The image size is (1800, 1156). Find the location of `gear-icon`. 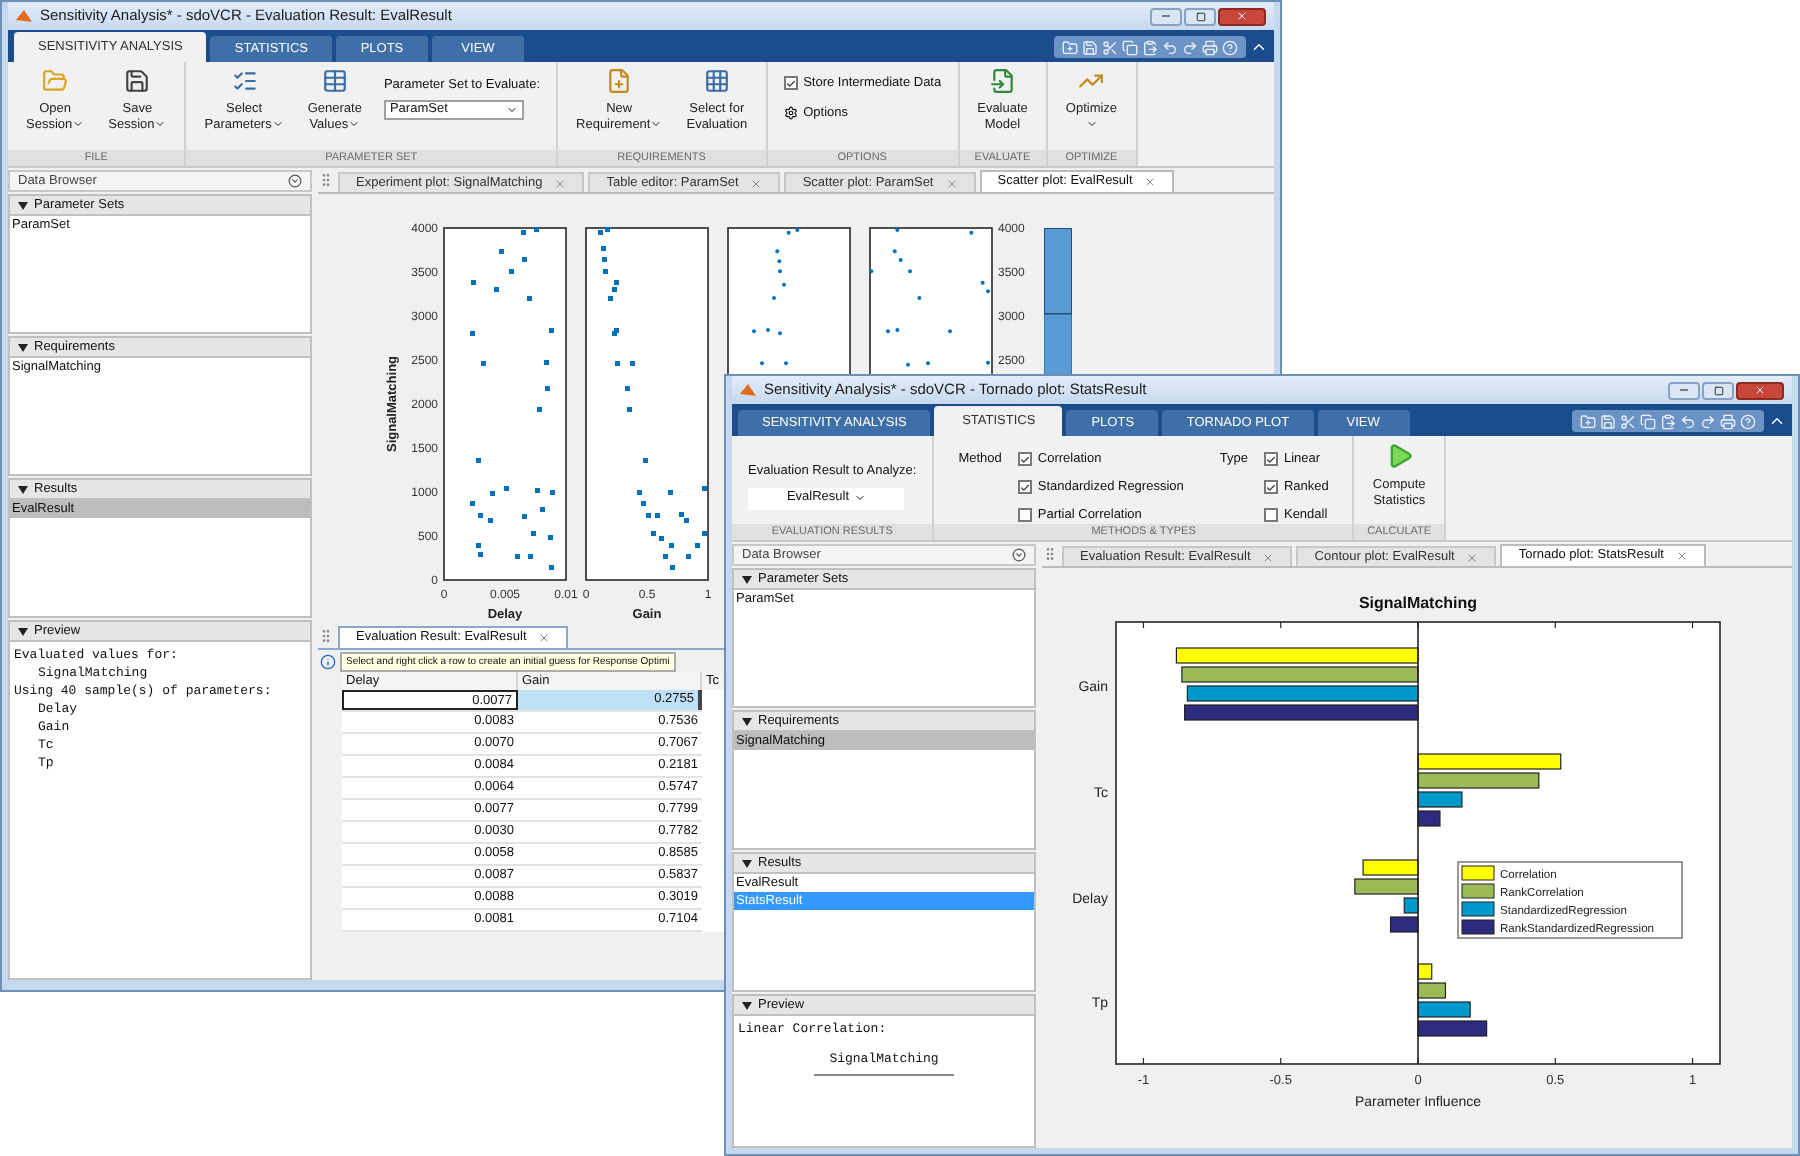

gear-icon is located at coordinates (790, 113).